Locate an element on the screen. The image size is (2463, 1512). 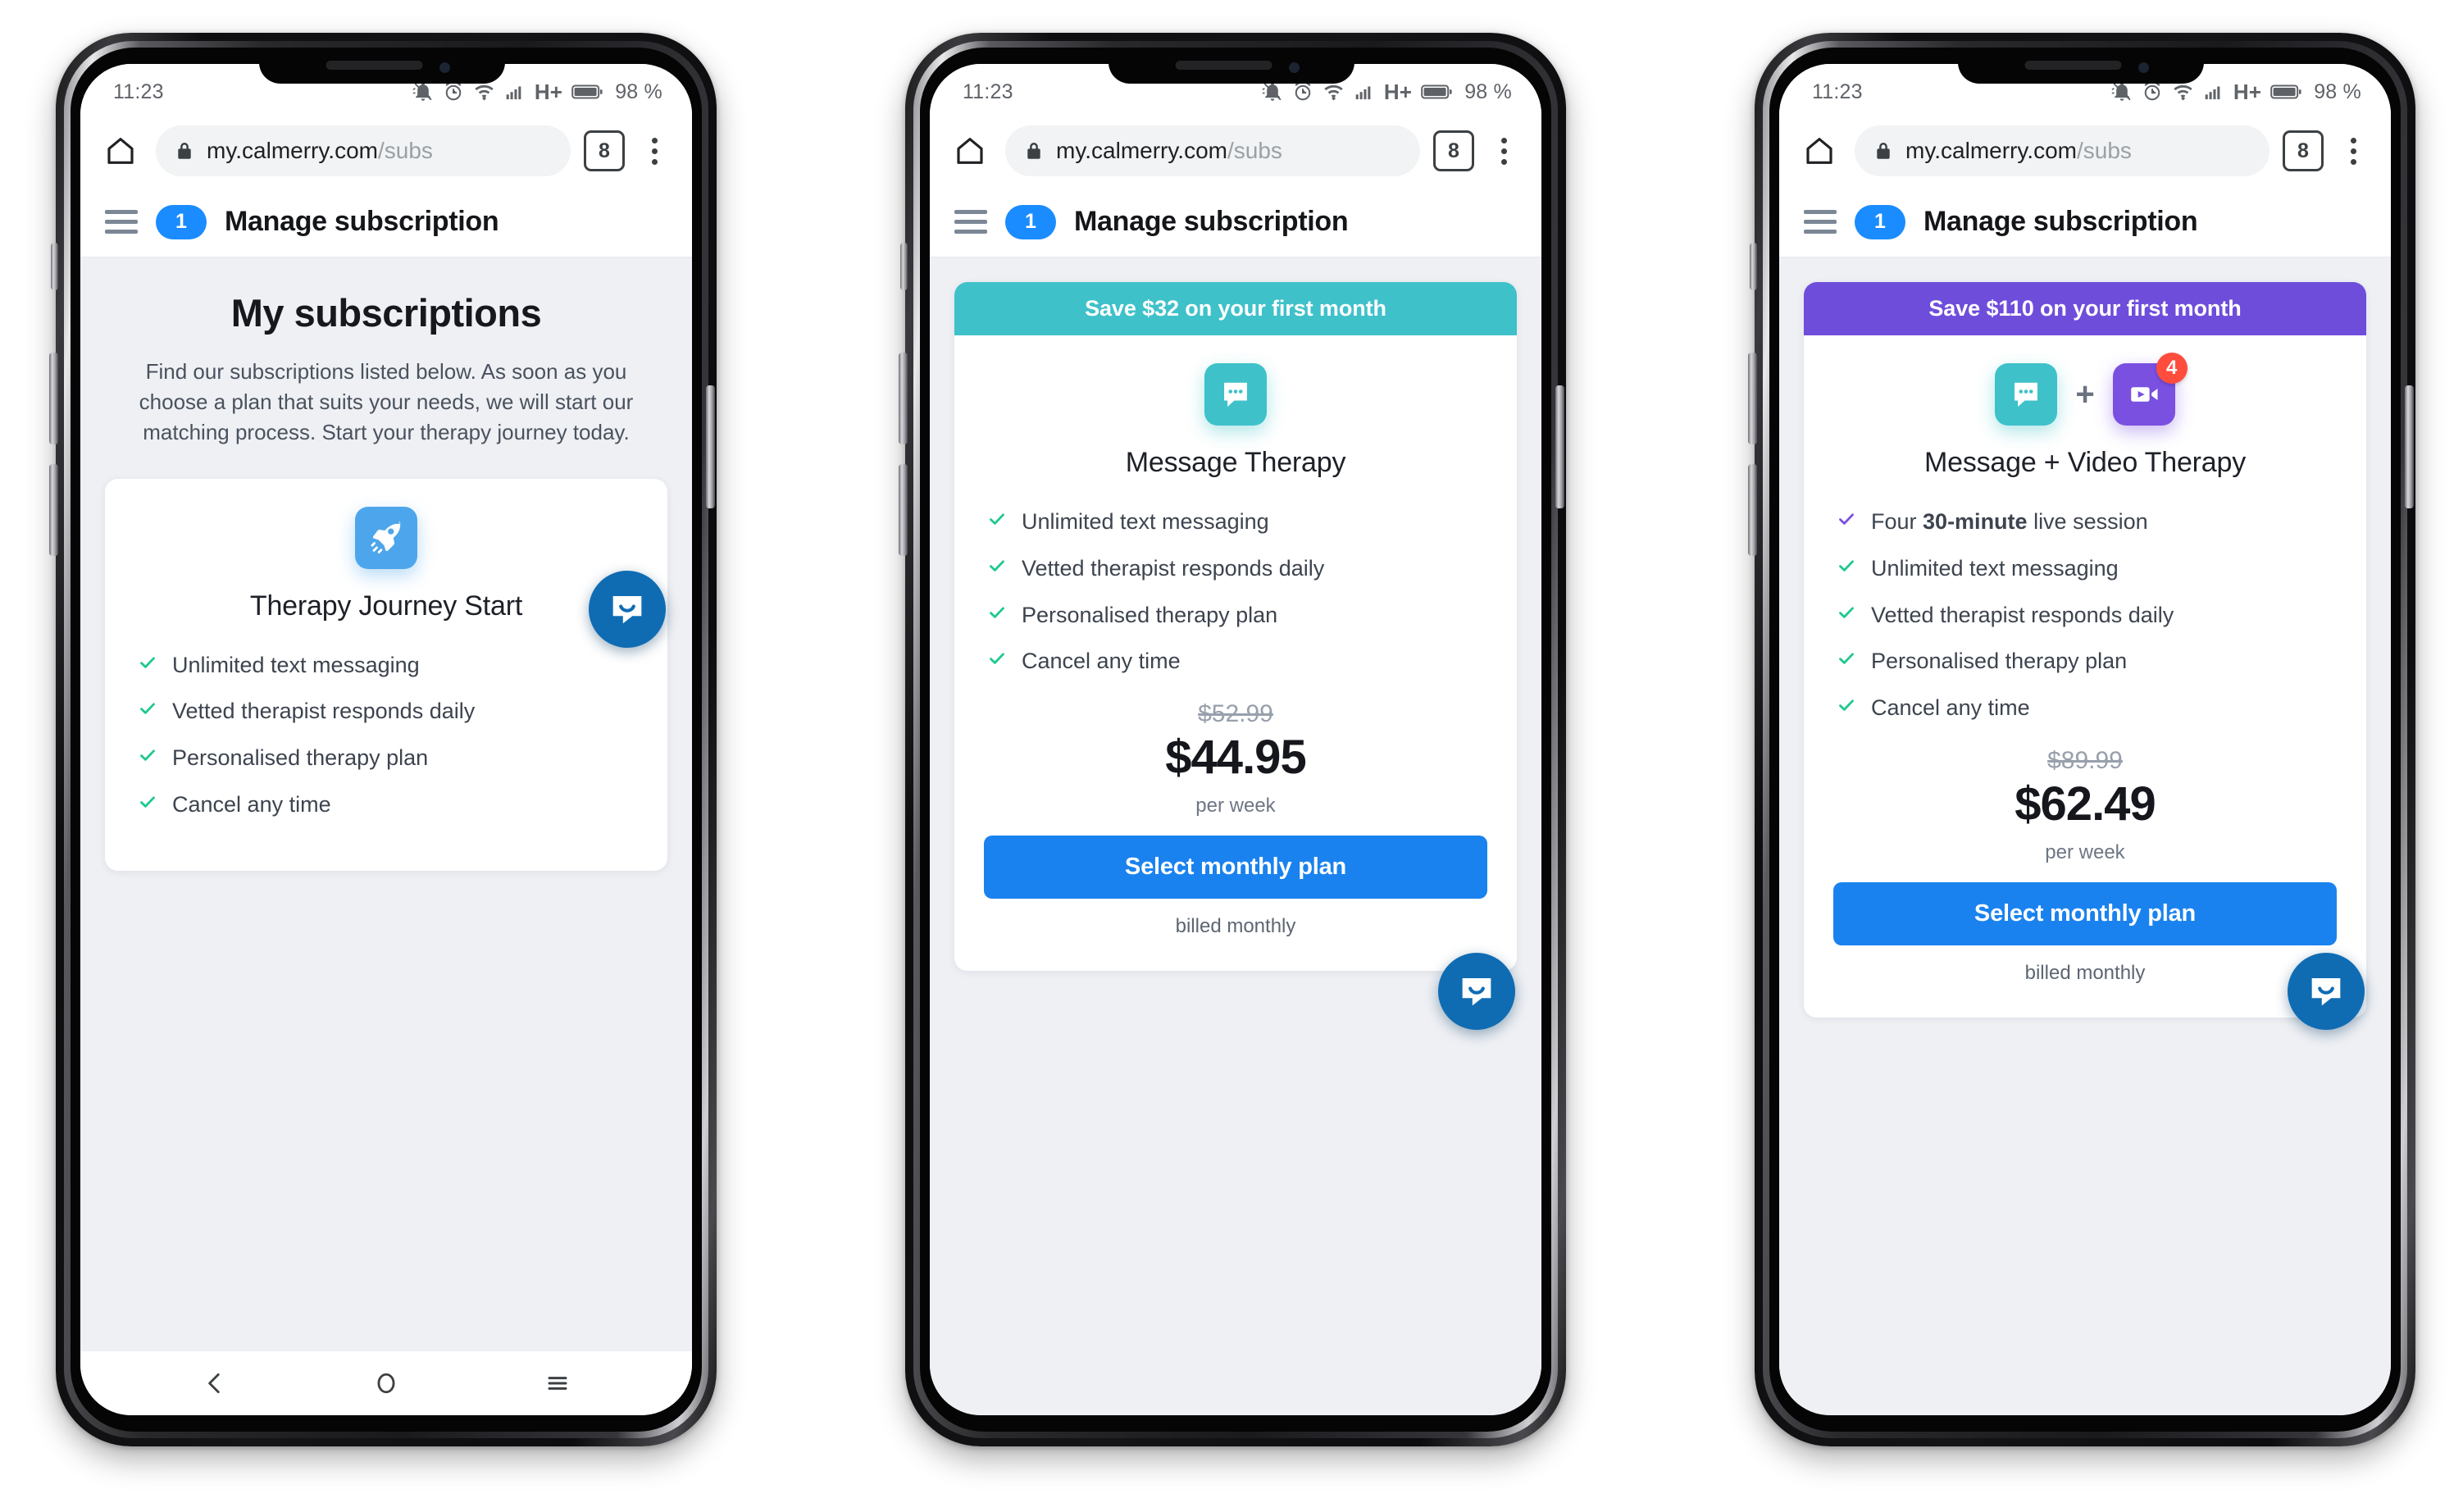
front-camera is located at coordinates (444, 67).